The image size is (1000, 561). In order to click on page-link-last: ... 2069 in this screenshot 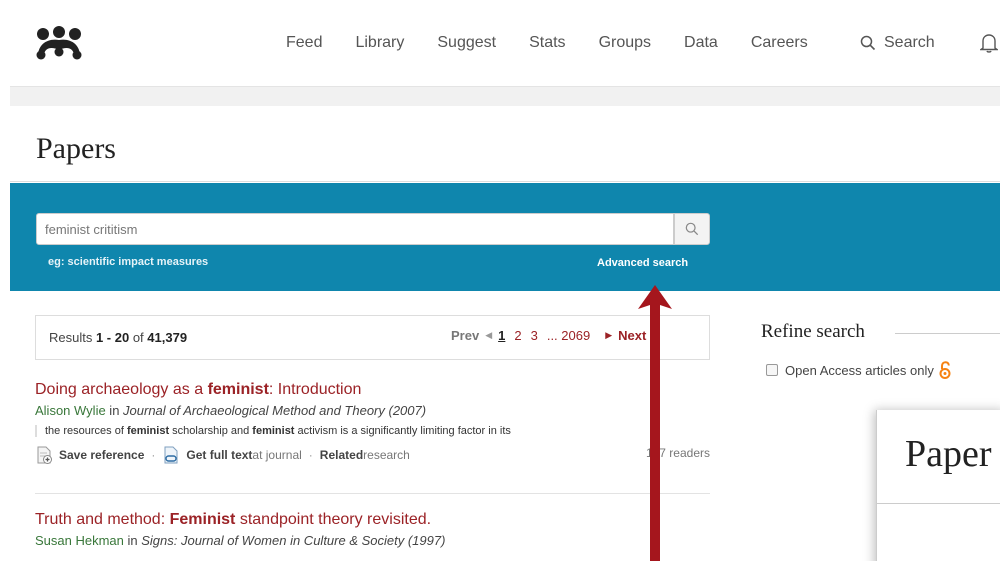, I will do `click(568, 335)`.